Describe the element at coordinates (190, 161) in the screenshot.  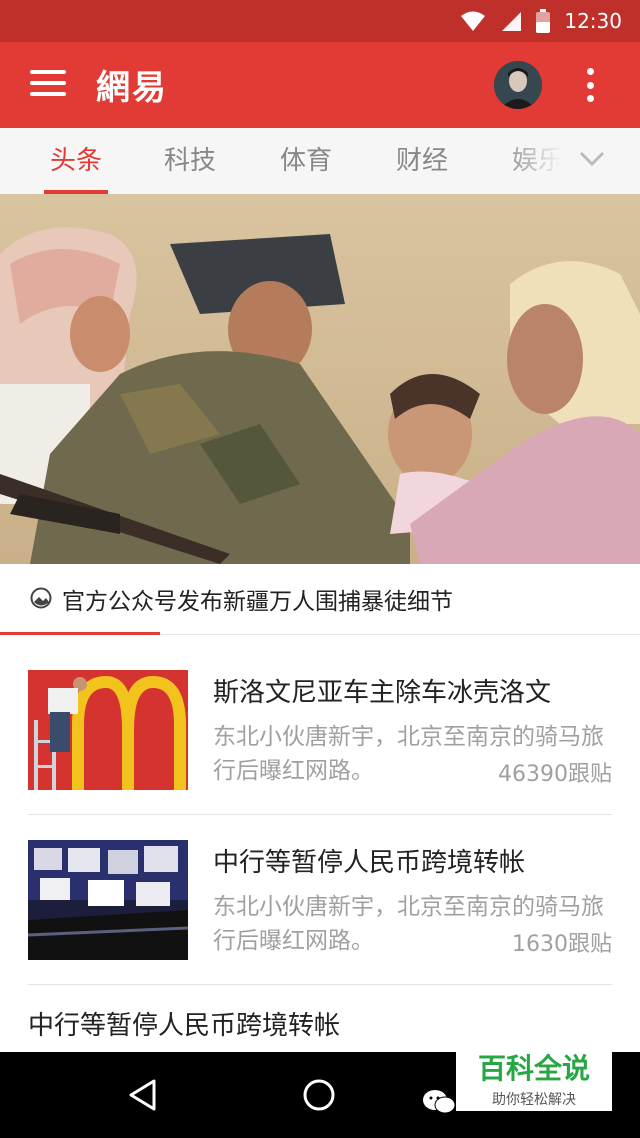
I see `tab-tech: 科技` at that location.